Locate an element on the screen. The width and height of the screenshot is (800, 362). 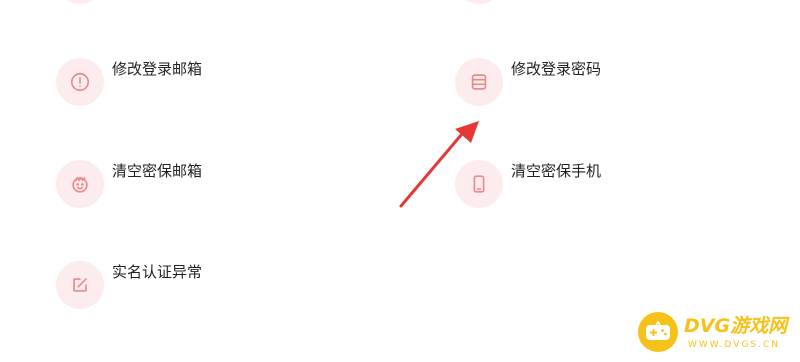
option-label: 清空密保手机 is located at coordinates (556, 171).